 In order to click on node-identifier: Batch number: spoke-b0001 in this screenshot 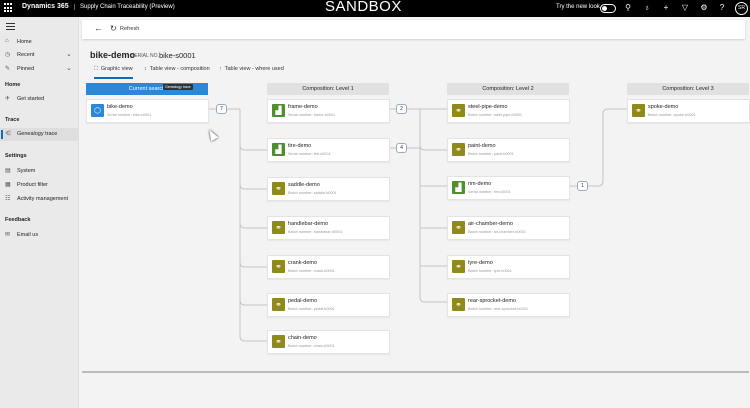, I will do `click(672, 115)`.